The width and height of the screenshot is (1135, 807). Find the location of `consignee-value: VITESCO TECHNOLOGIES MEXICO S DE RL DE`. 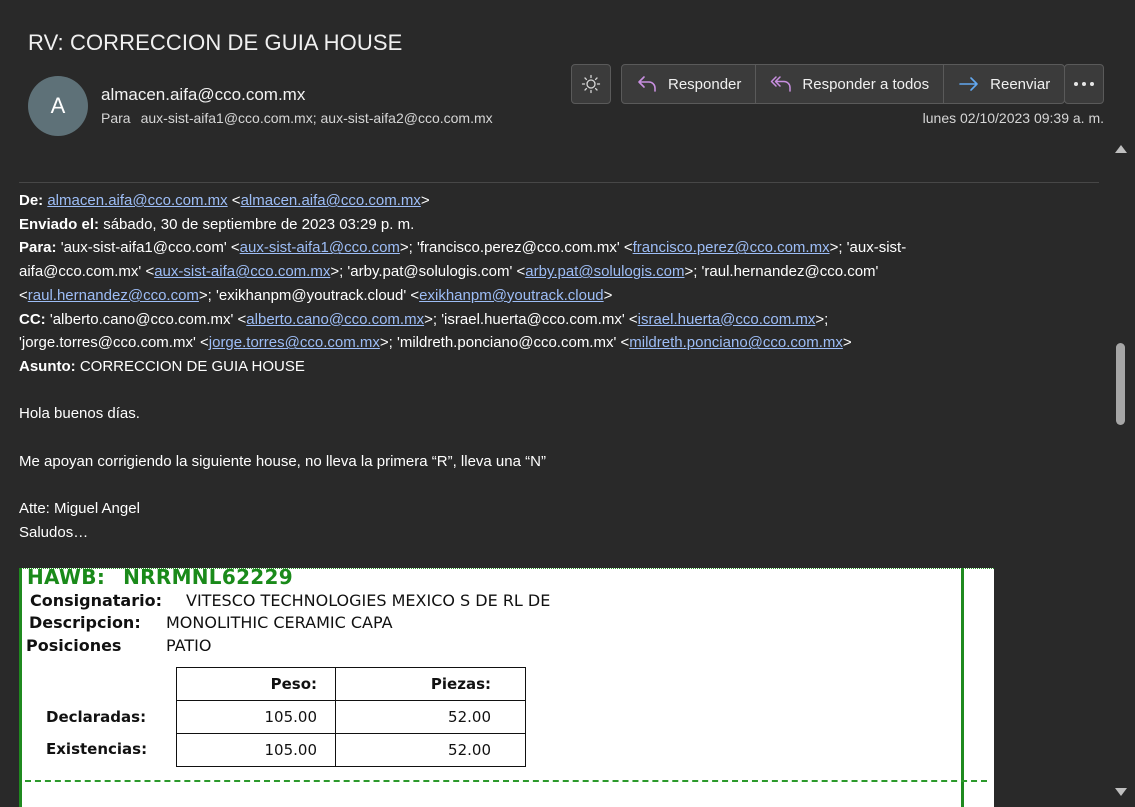

consignee-value: VITESCO TECHNOLOGIES MEXICO S DE RL DE is located at coordinates (368, 600).